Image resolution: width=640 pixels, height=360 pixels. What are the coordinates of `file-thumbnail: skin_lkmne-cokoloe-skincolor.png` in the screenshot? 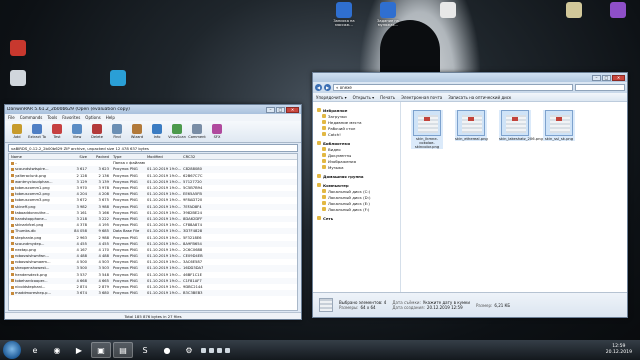 It's located at (427, 129).